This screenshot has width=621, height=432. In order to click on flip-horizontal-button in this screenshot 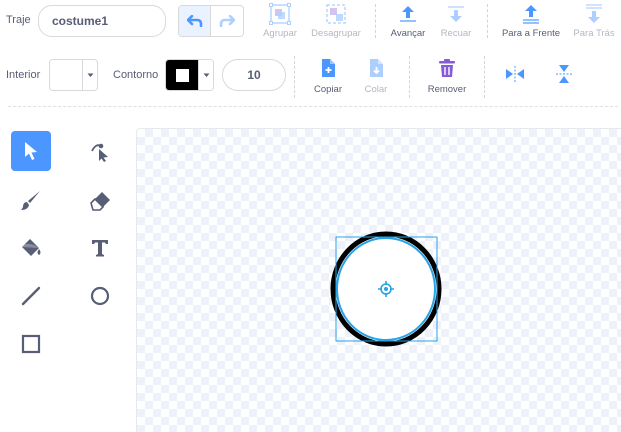, I will do `click(515, 74)`.